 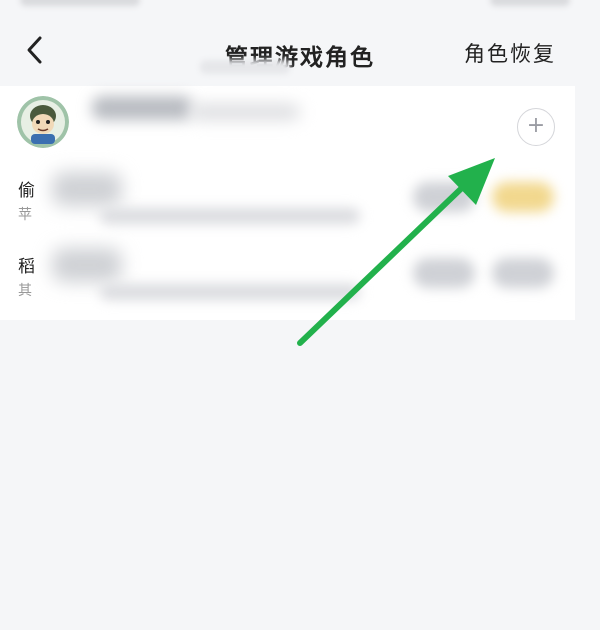 What do you see at coordinates (25, 291) in the screenshot?
I see `role-server: 其` at bounding box center [25, 291].